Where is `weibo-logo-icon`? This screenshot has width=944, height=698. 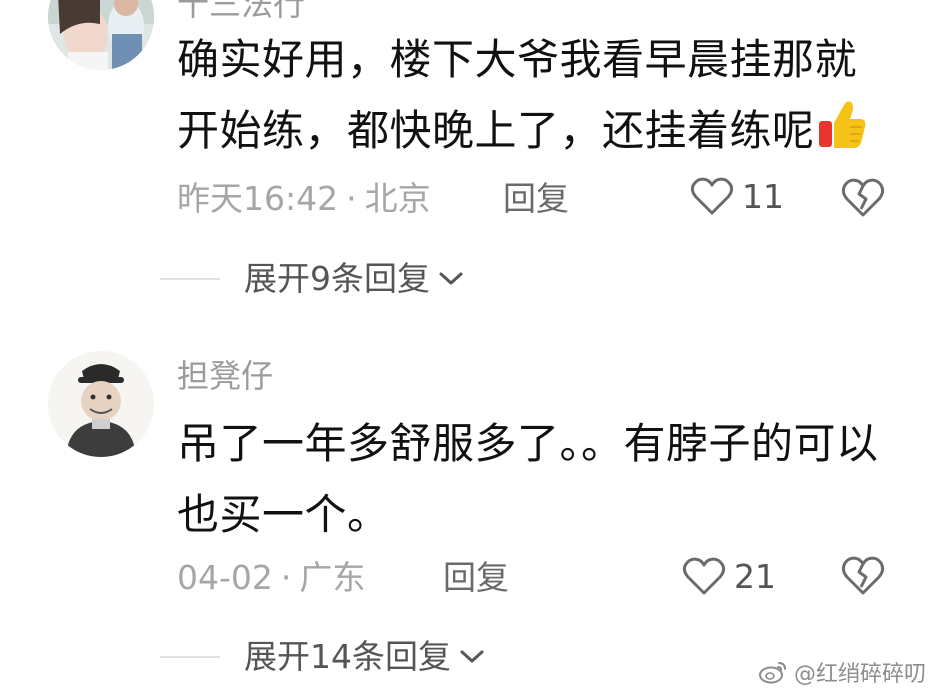
weibo-logo-icon is located at coordinates (772, 673).